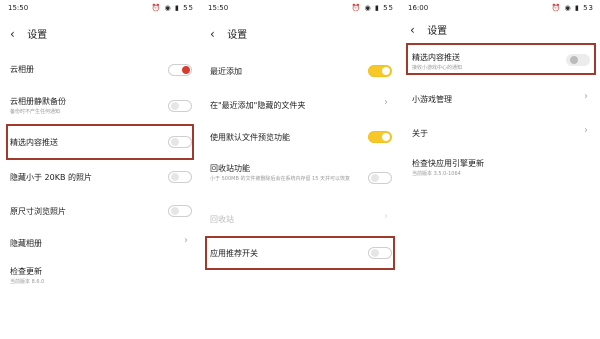 This screenshot has width=600, height=339. What do you see at coordinates (180, 177) in the screenshot?
I see `hide-small-toggle` at bounding box center [180, 177].